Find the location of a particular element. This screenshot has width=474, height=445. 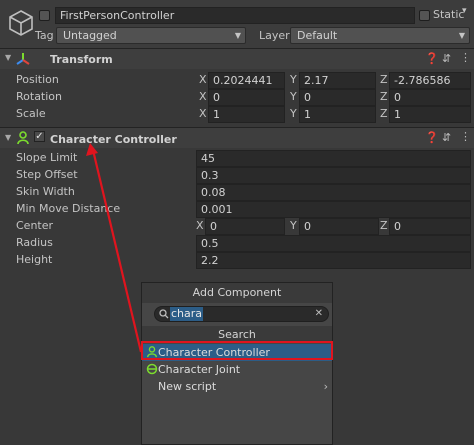

transform-z-field: -2.786586 is located at coordinates (430, 80).